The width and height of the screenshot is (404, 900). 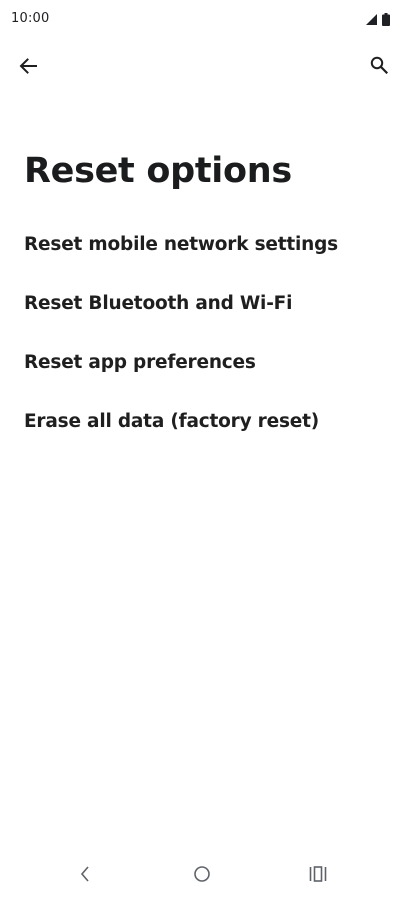 I want to click on arrow-left-icon, so click(x=28, y=68).